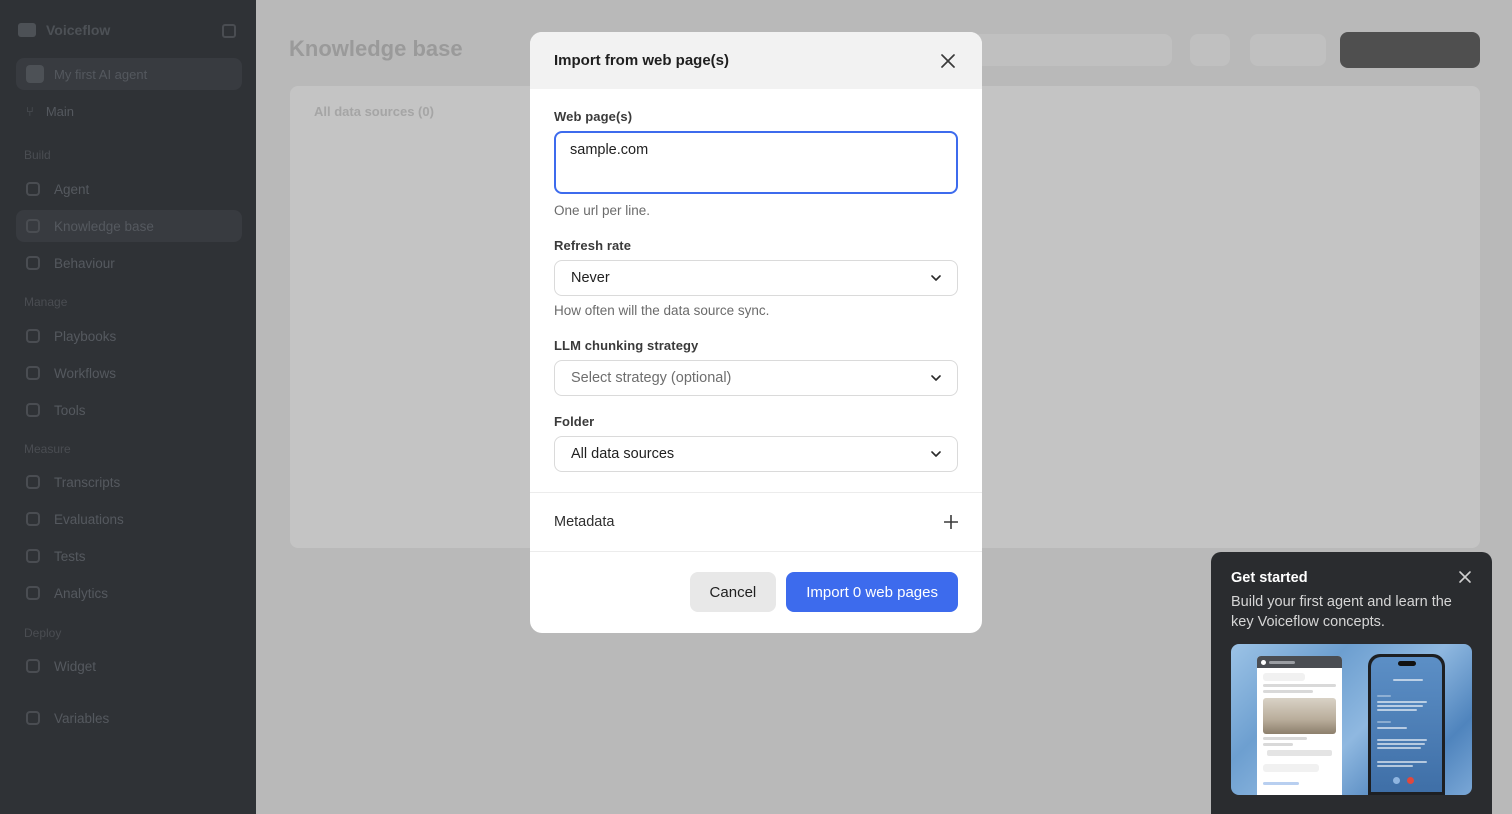  Describe the element at coordinates (33, 373) in the screenshot. I see `workflow-icon` at that location.